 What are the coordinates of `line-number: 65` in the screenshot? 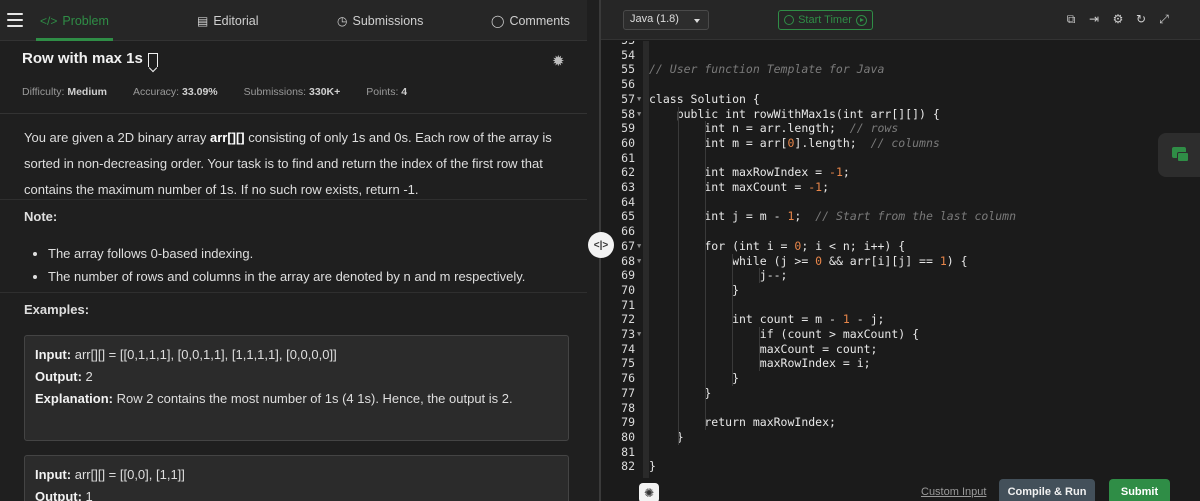 It's located at (628, 216).